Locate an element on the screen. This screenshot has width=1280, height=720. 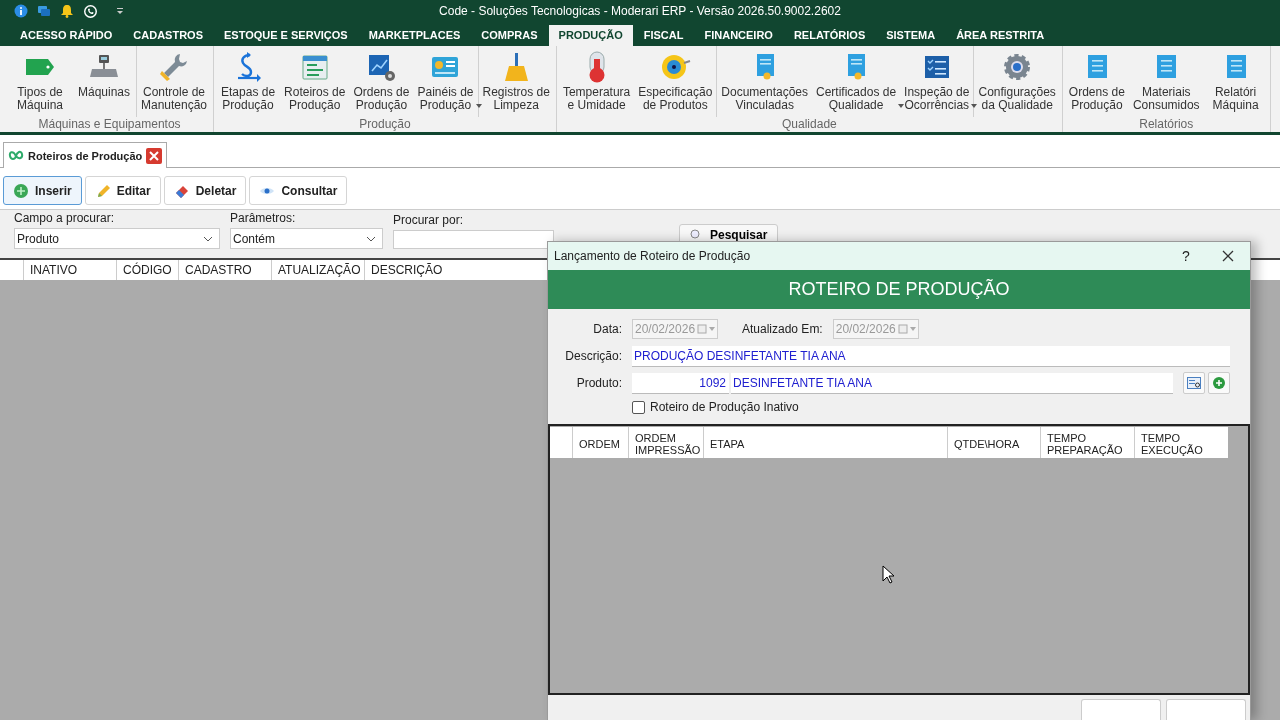
group-label: Qualidade is located at coordinates (809, 124).